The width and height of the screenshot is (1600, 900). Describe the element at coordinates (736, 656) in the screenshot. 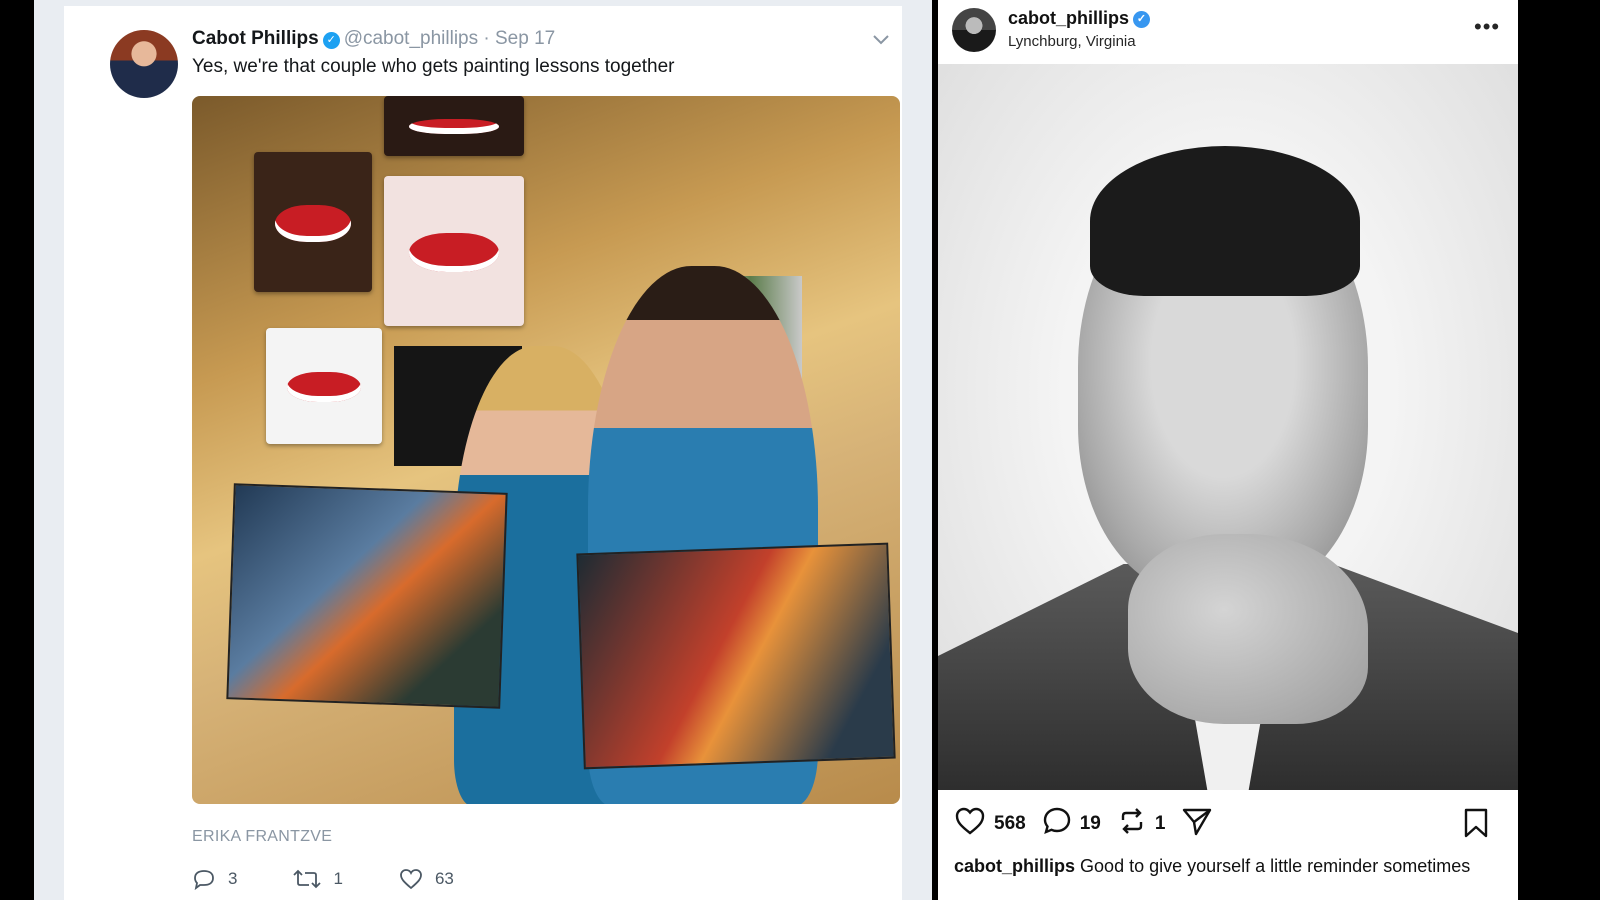

I see `painting-canvas-right` at that location.